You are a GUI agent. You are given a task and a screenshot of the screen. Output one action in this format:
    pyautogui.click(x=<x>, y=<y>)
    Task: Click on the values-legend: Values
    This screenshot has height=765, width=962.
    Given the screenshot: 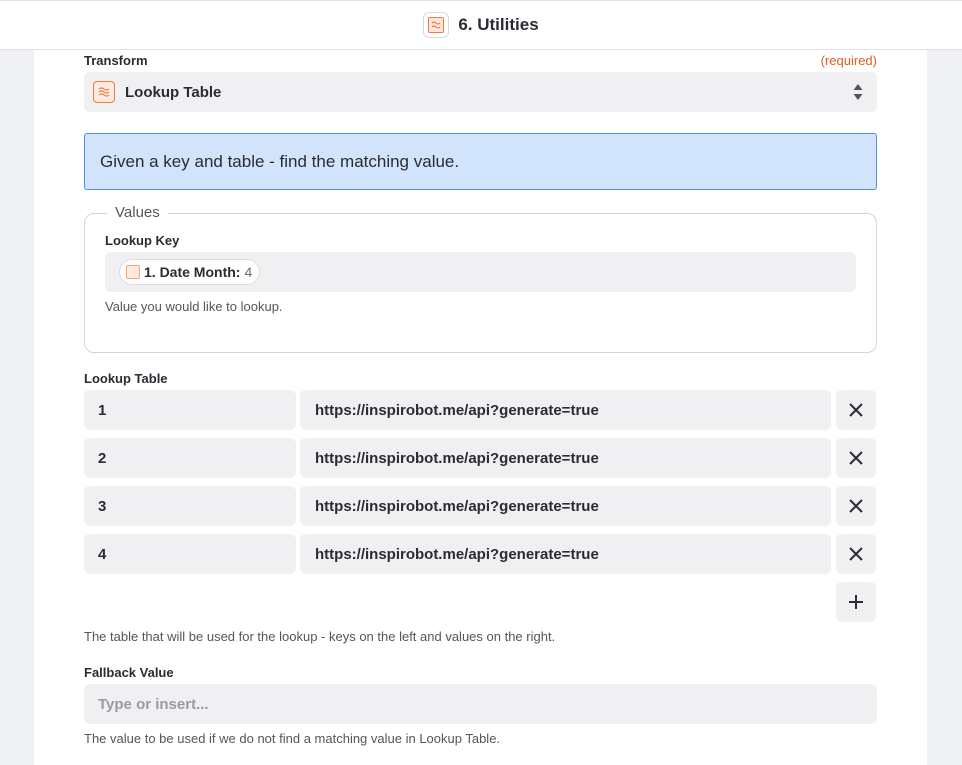 What is the action you would take?
    pyautogui.click(x=137, y=212)
    